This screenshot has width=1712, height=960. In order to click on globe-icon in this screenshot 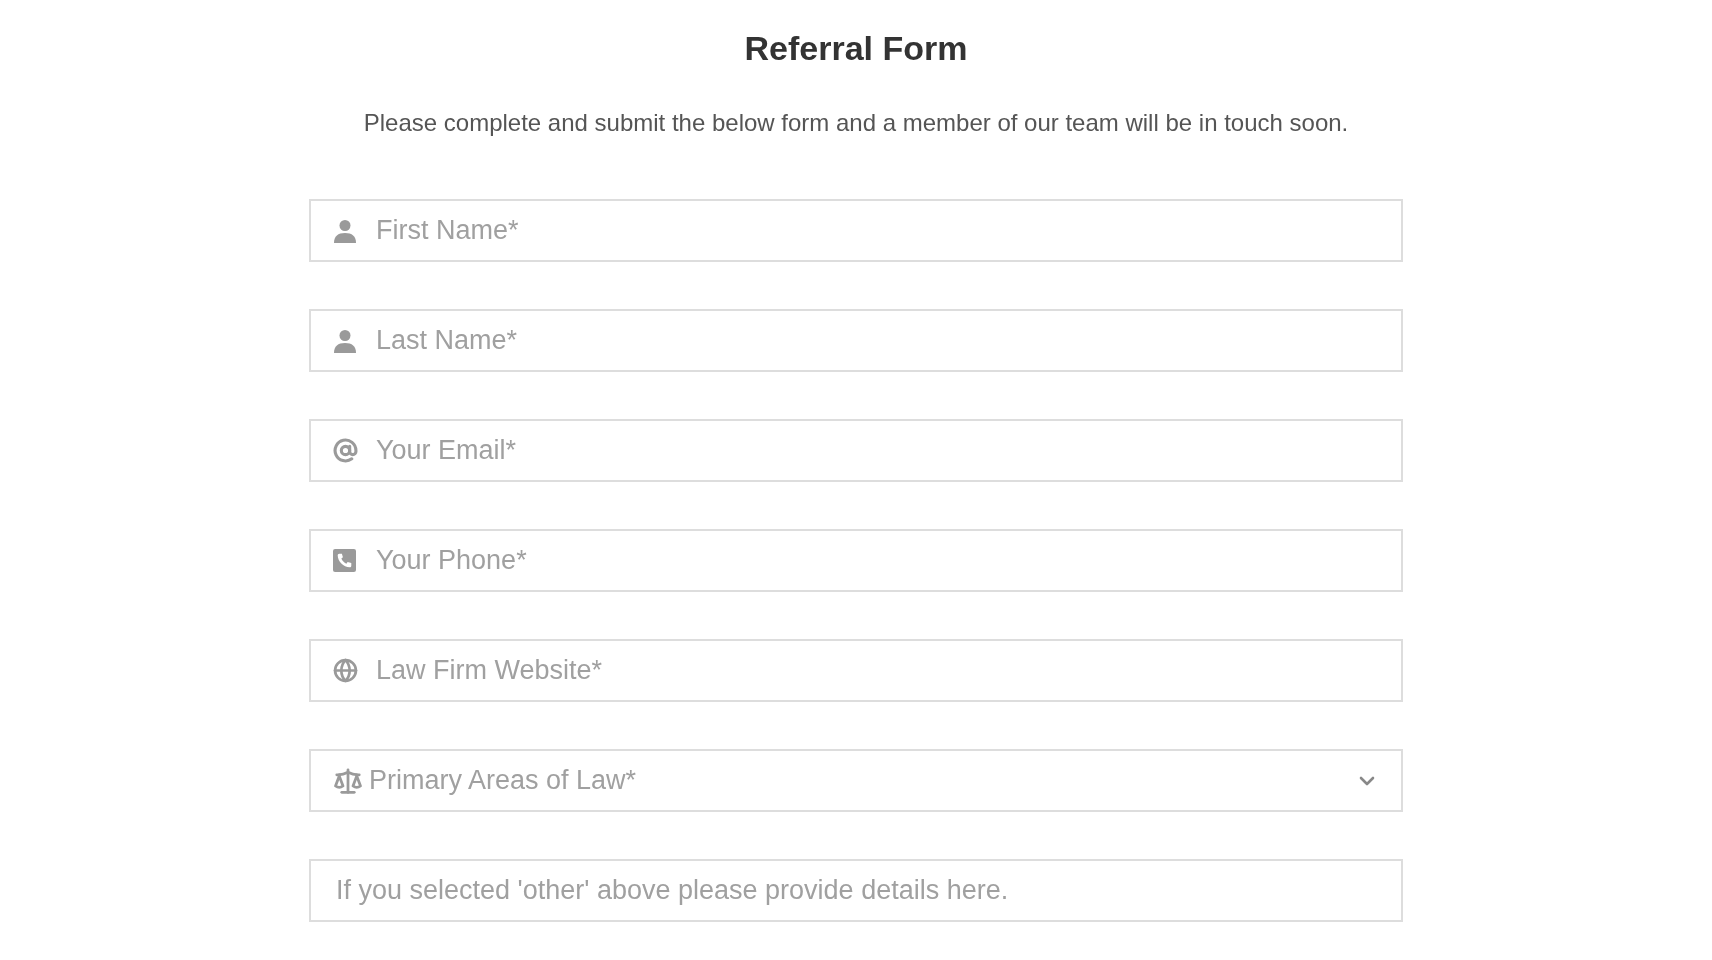, I will do `click(345, 670)`.